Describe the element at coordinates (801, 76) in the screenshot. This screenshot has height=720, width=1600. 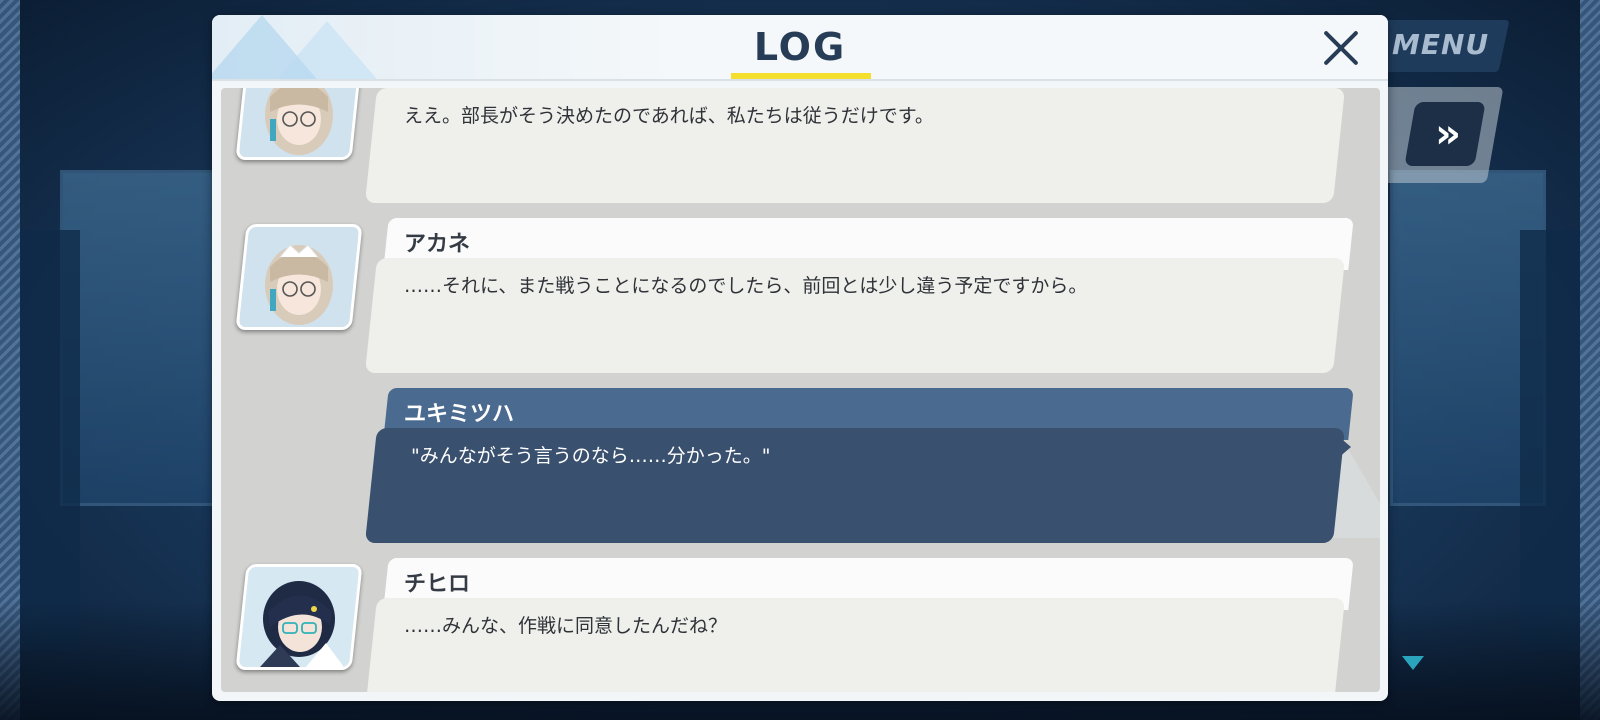
I see `title-underline` at that location.